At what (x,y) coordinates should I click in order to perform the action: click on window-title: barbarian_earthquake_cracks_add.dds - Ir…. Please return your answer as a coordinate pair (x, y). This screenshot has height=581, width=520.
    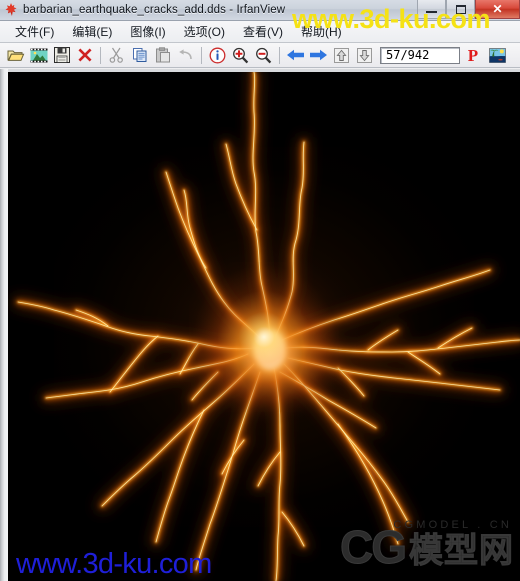
    Looking at the image, I should click on (154, 10).